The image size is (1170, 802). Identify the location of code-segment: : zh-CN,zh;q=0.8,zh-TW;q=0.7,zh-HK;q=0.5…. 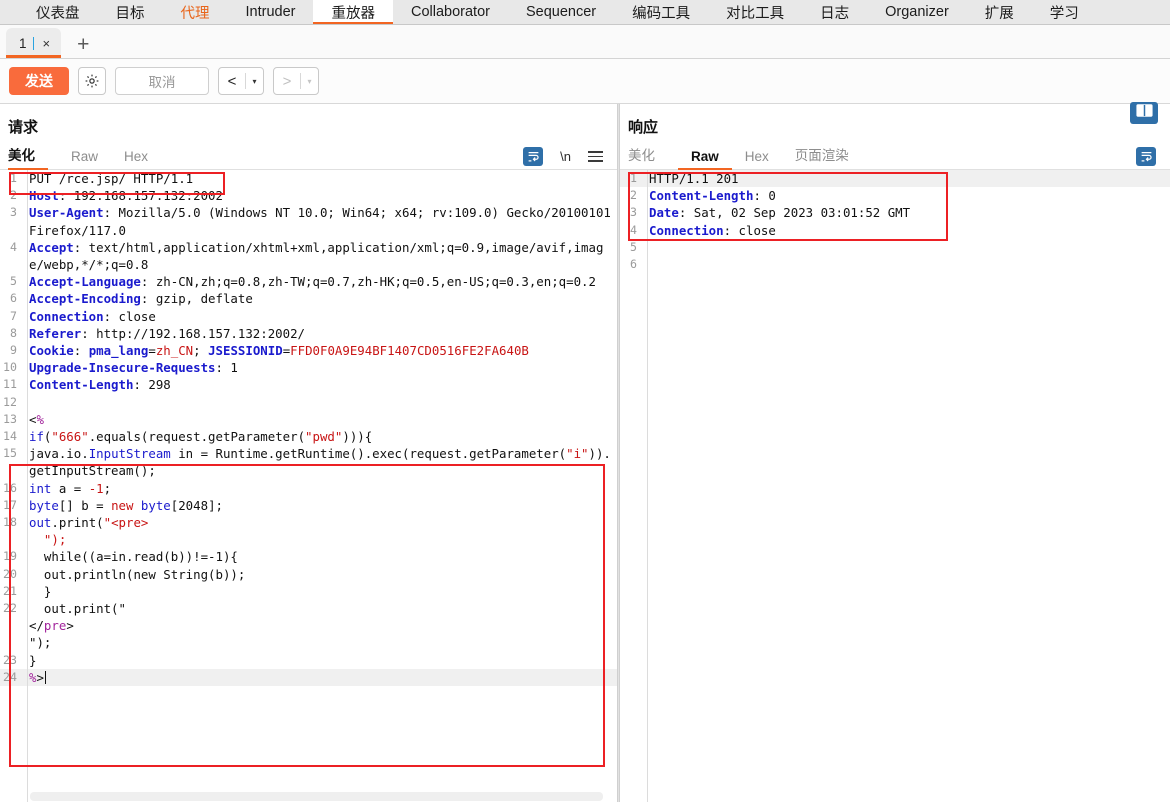
(368, 282).